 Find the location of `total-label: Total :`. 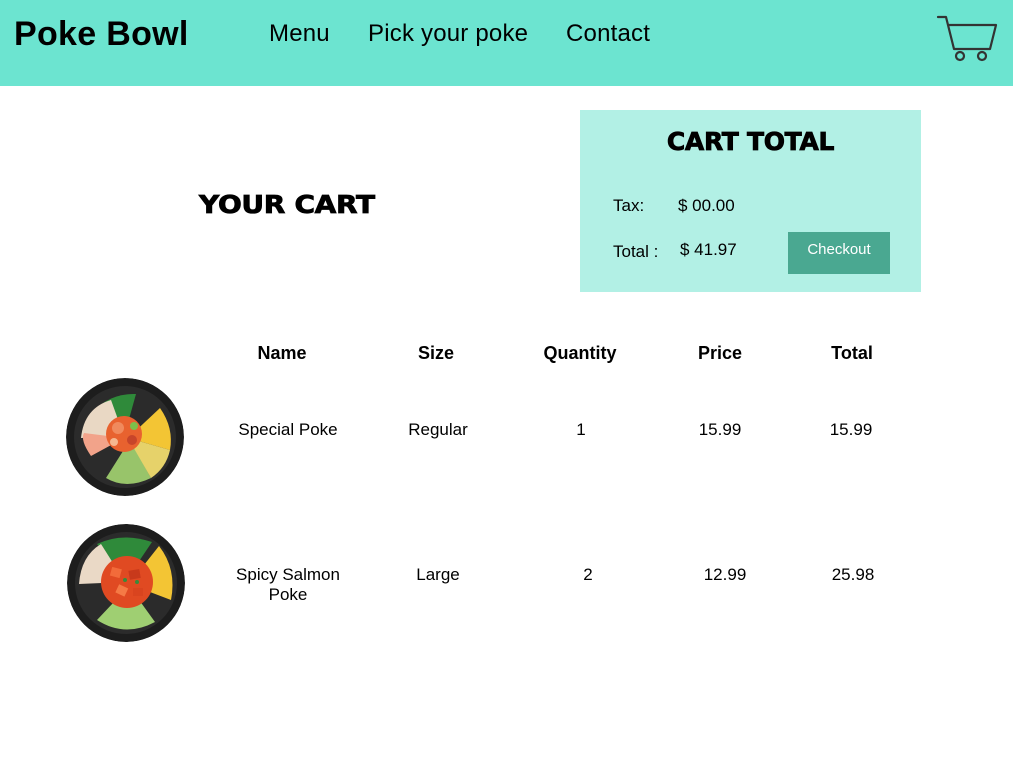

total-label: Total : is located at coordinates (636, 251).